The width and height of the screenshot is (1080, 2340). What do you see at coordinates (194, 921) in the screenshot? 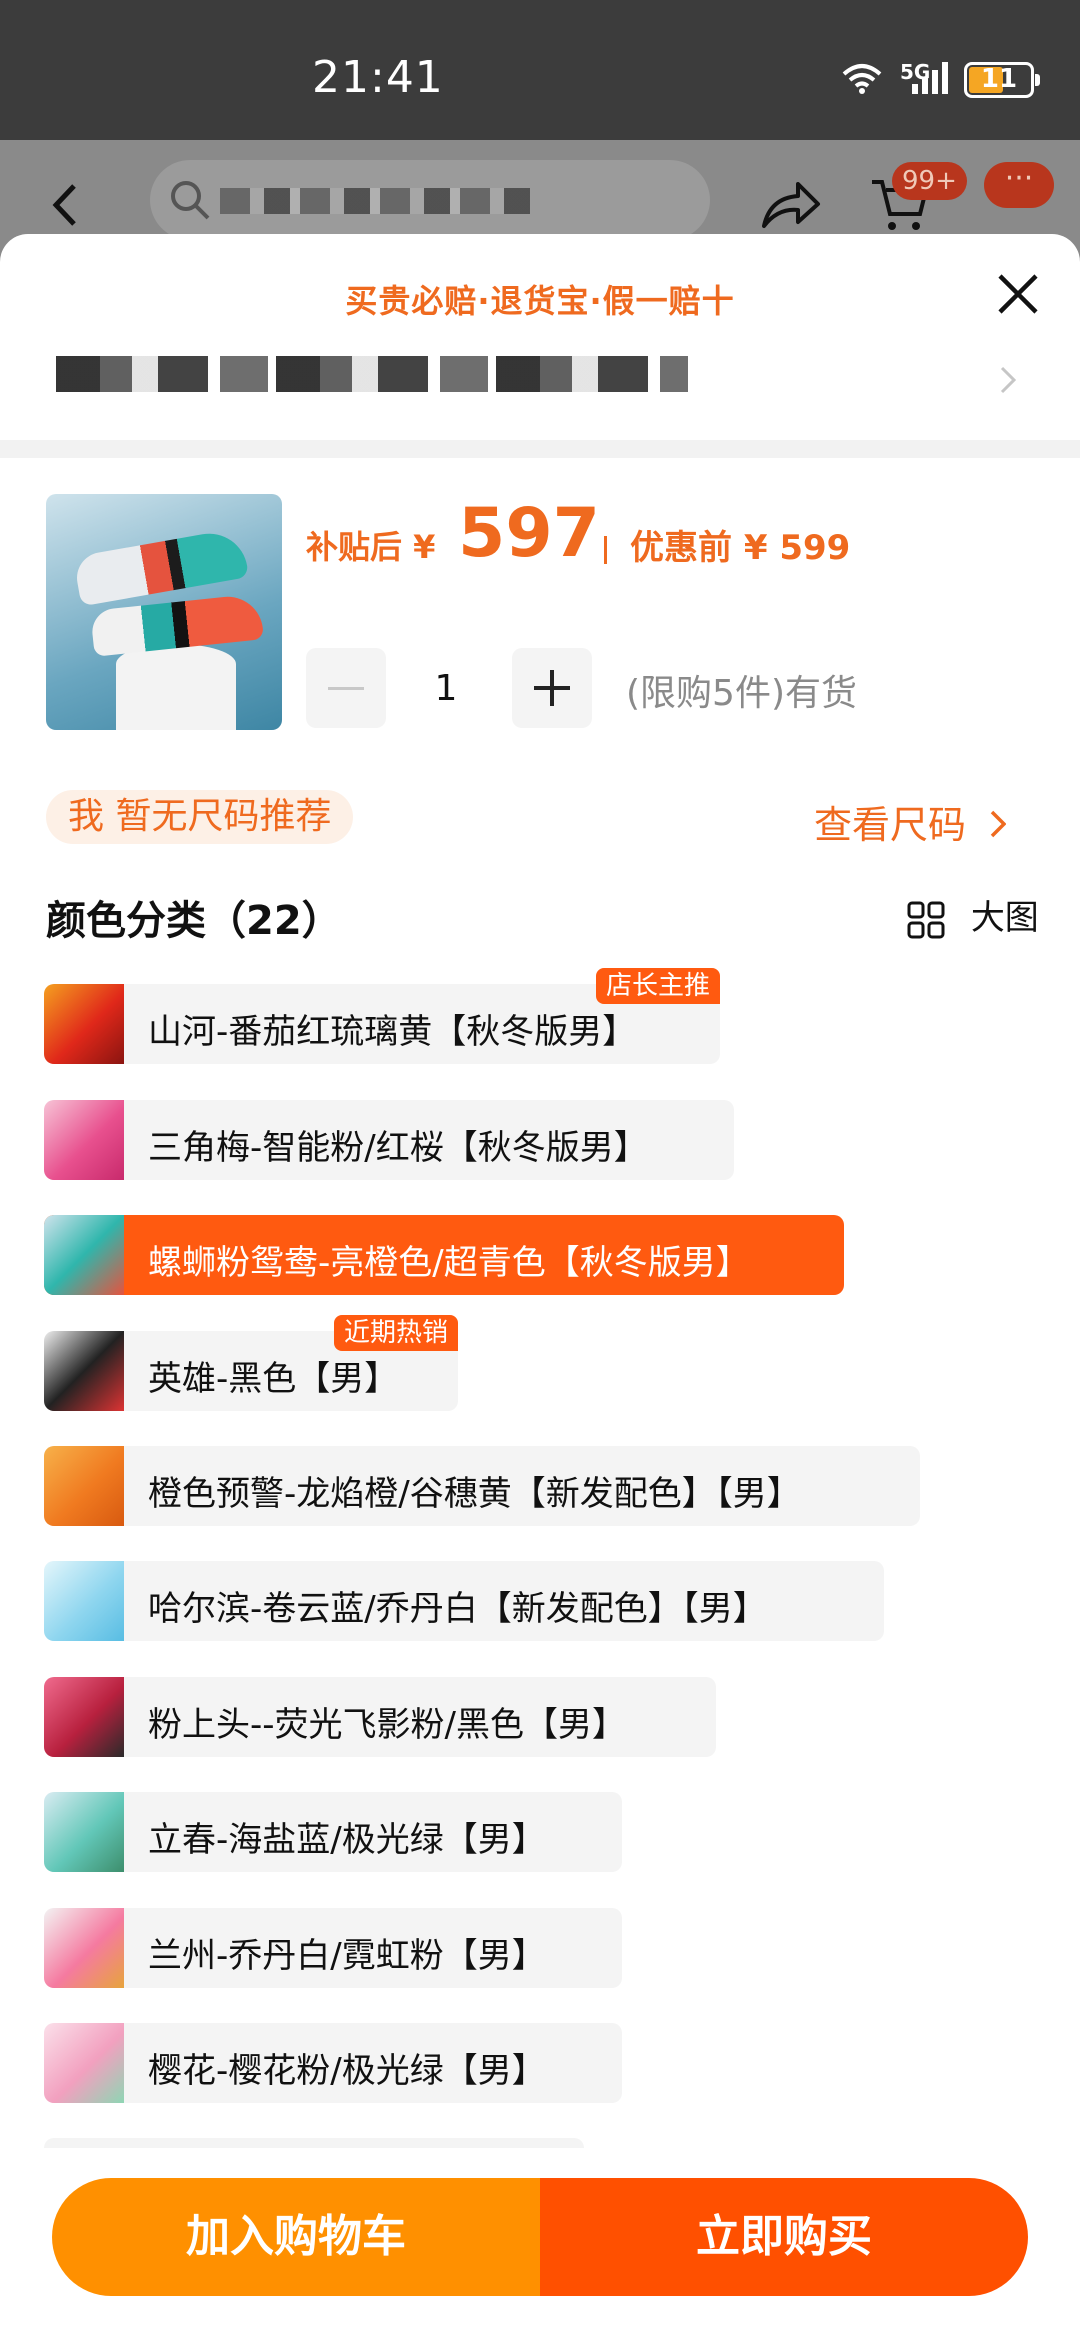
I see `color-section-title: 颜色分类（22）` at bounding box center [194, 921].